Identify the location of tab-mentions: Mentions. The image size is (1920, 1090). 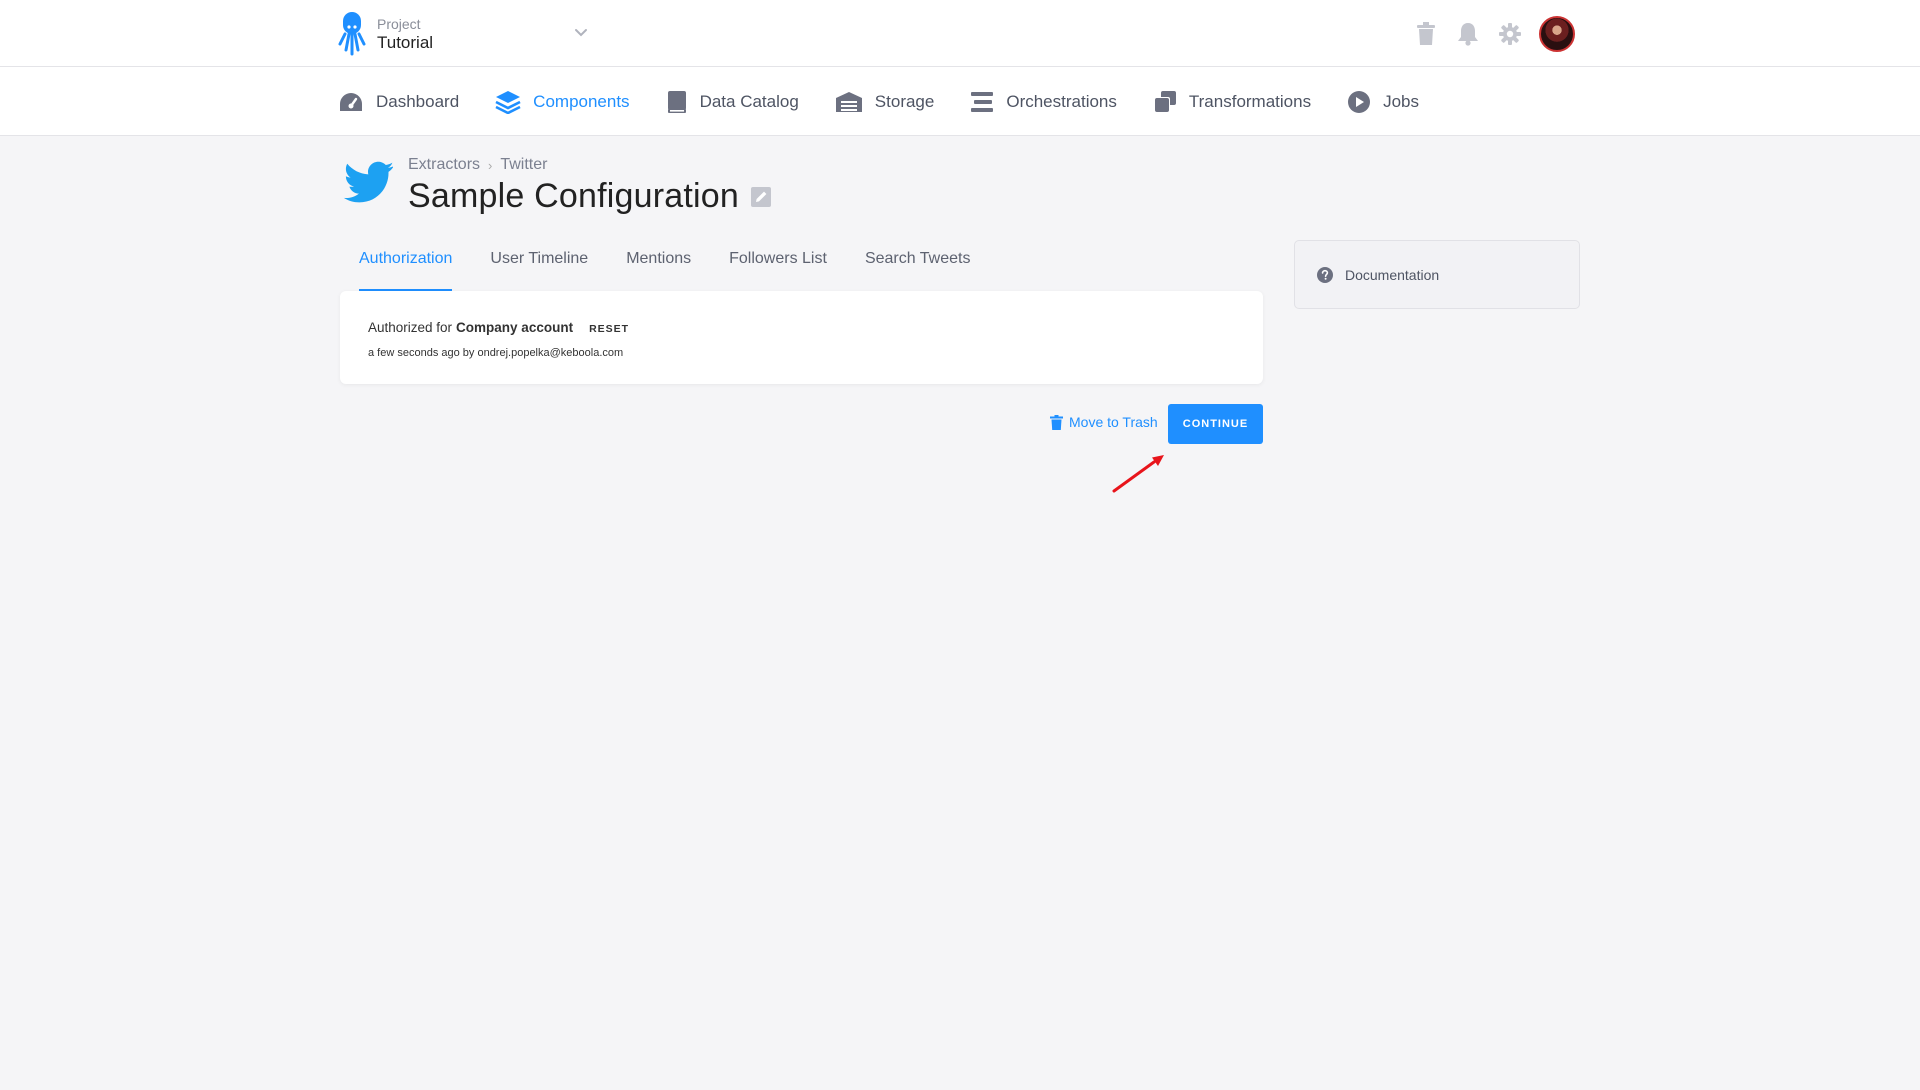
(658, 266).